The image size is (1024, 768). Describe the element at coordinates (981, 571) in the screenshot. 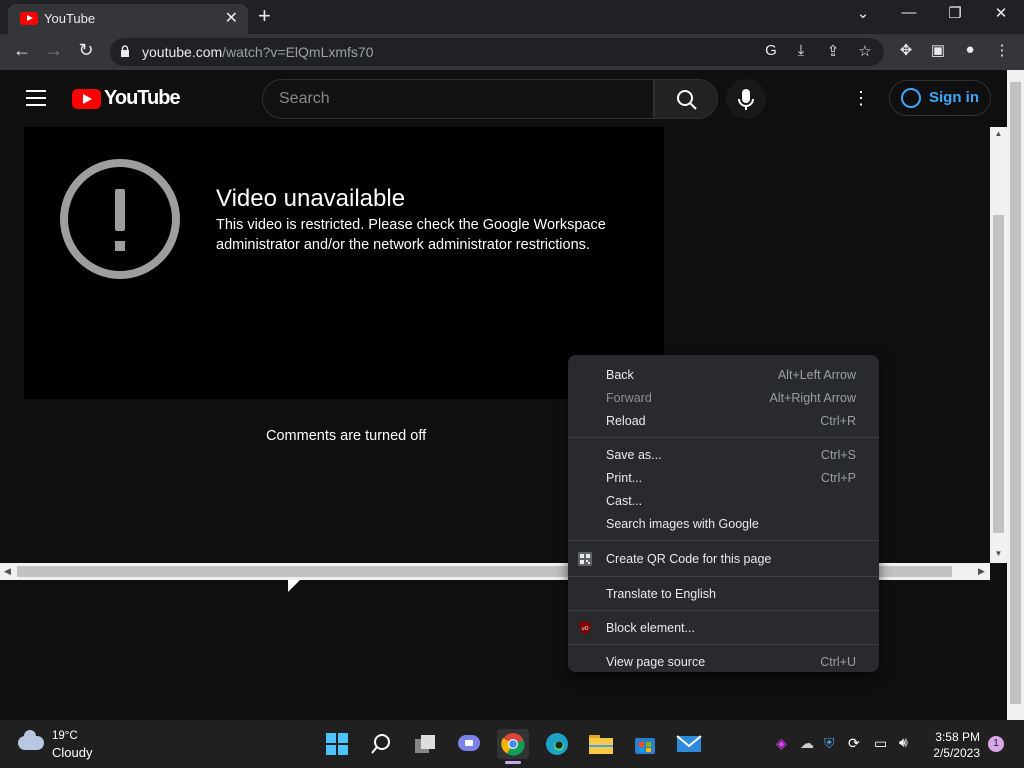

I see `scroll-right-arrow-icon: ▶` at that location.